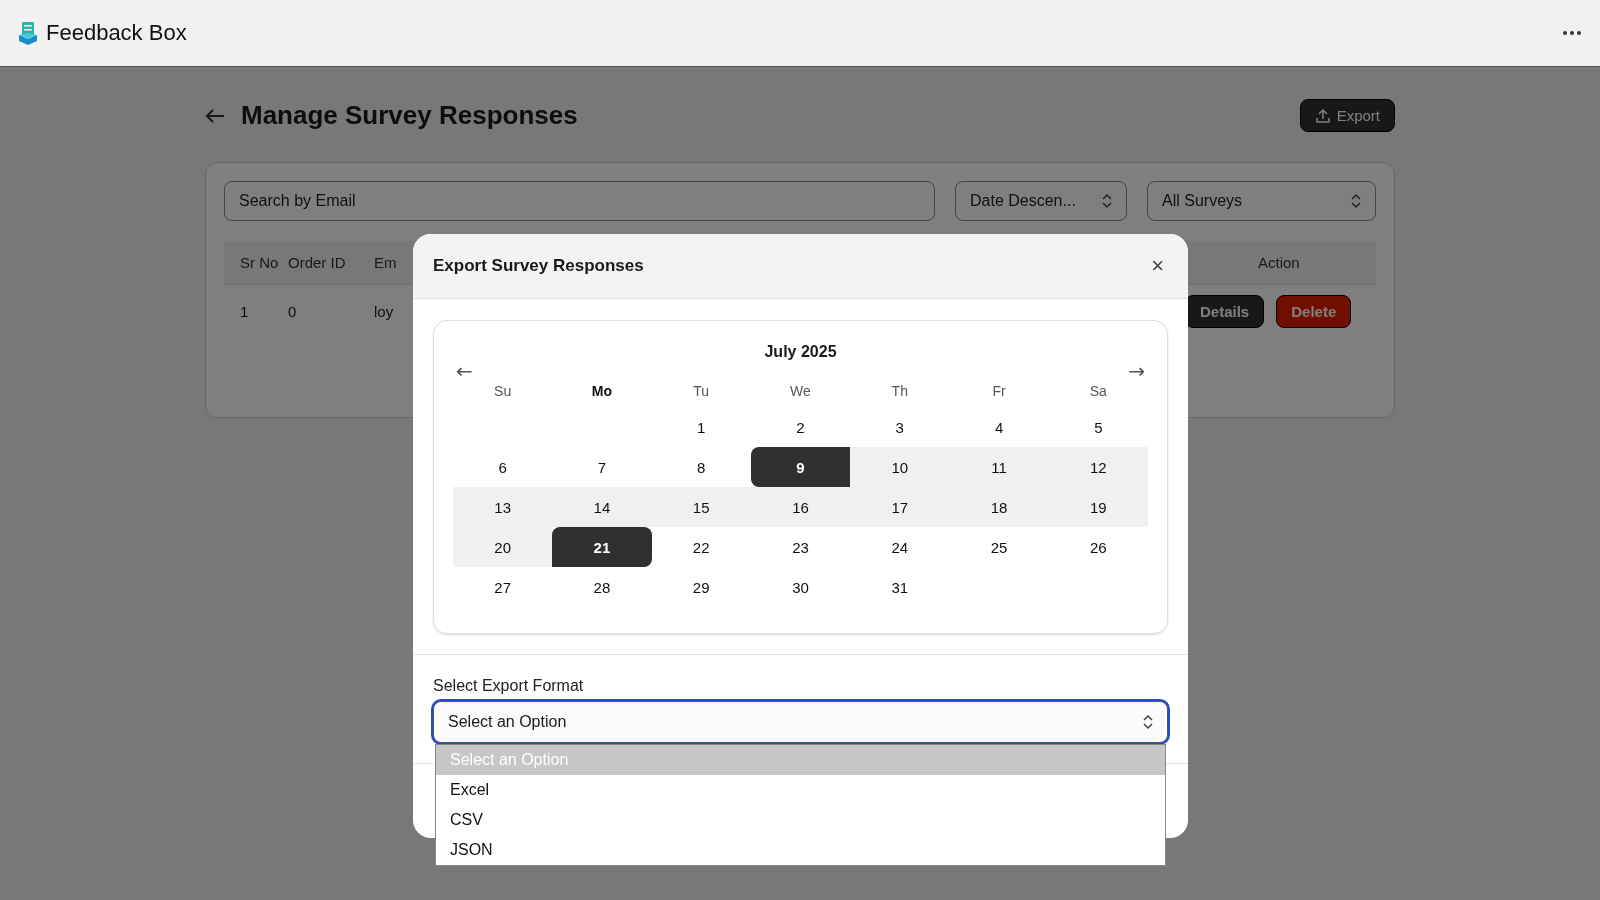 Image resolution: width=1600 pixels, height=900 pixels. I want to click on app-title: Feedback Box, so click(116, 33).